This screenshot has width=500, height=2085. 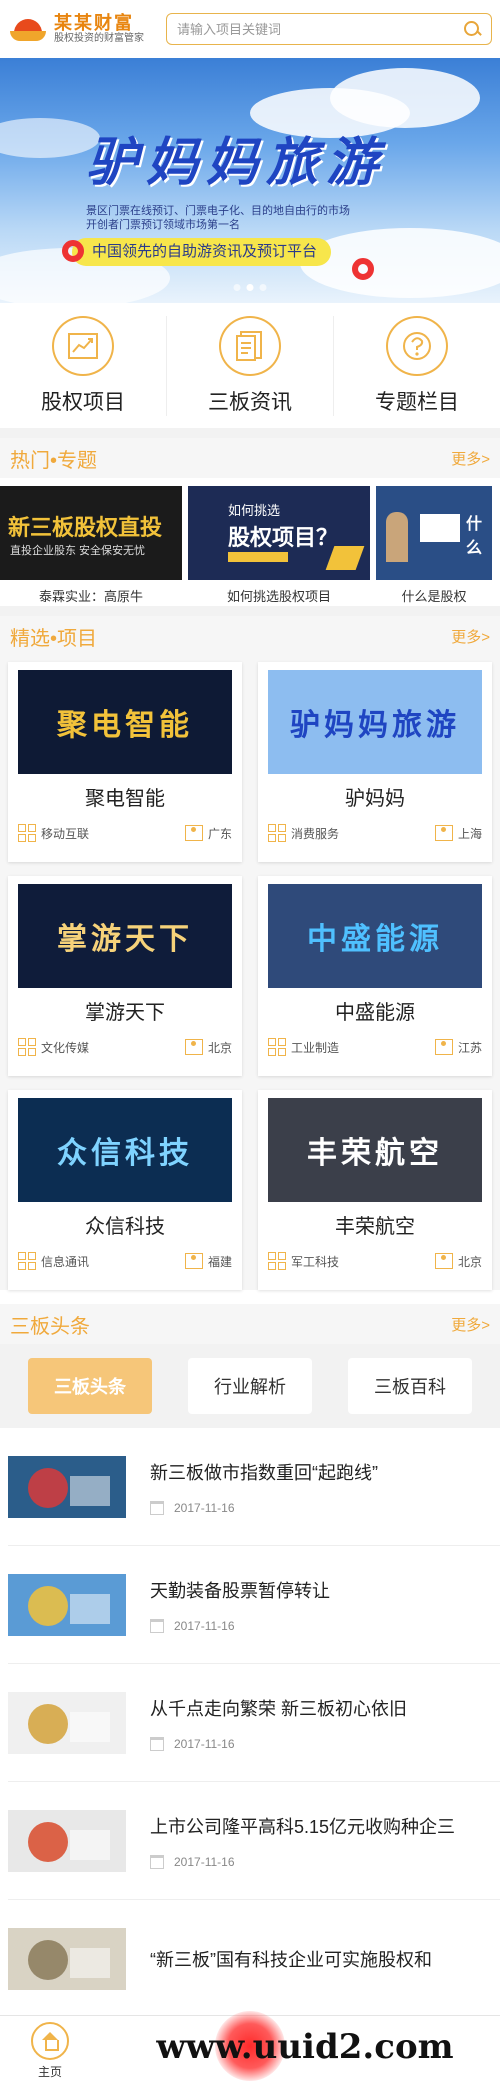 I want to click on project-name: 众信科技, so click(x=125, y=1227).